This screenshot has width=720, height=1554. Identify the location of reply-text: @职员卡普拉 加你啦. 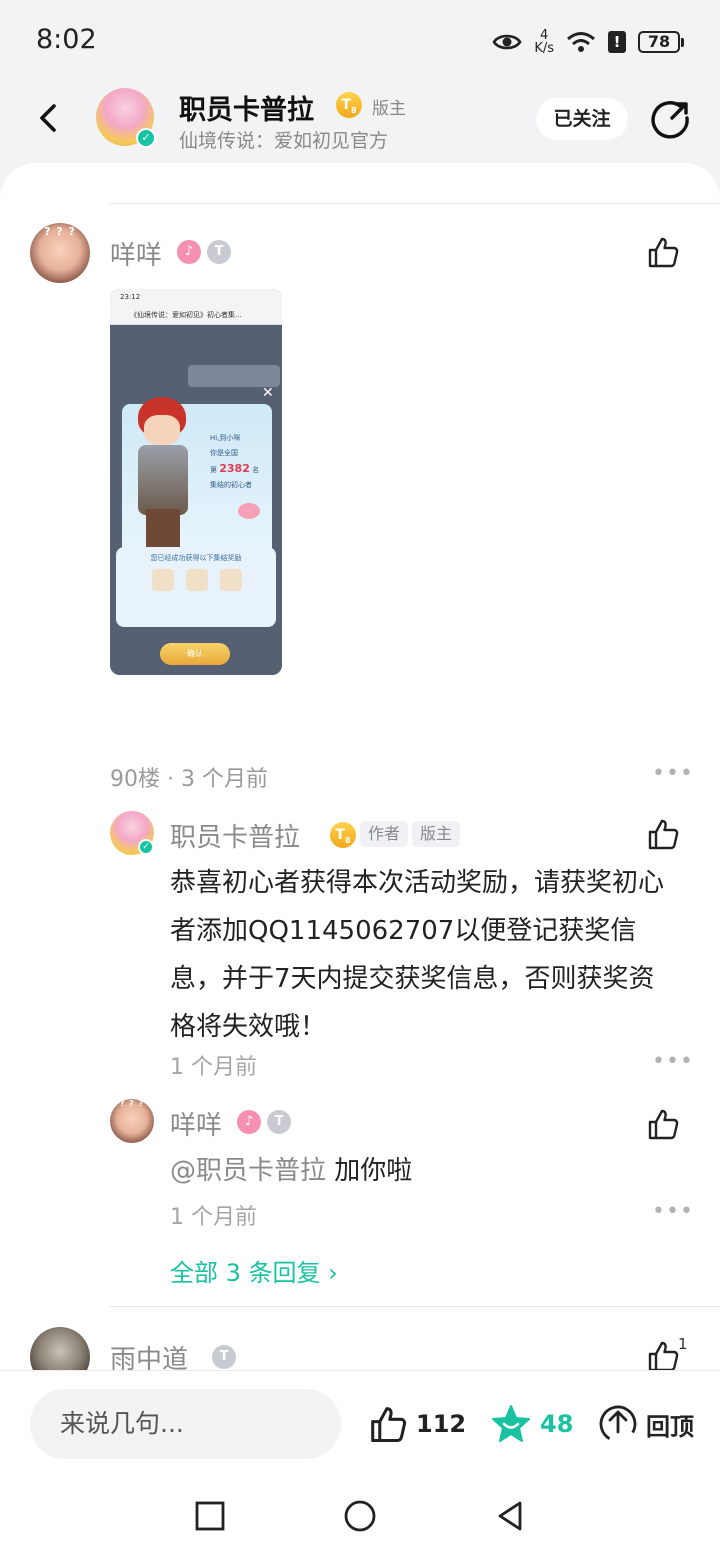
(291, 1171).